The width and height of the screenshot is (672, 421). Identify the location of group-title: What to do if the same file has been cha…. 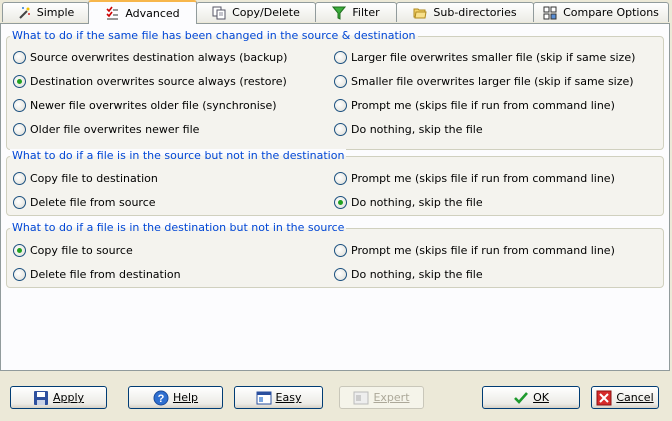
(214, 35).